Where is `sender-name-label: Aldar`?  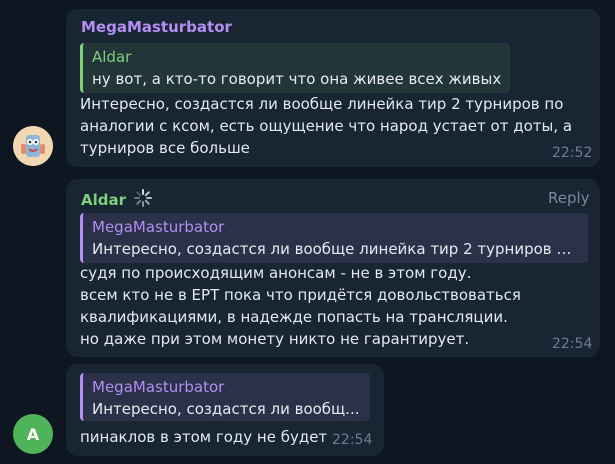 sender-name-label: Aldar is located at coordinates (104, 200).